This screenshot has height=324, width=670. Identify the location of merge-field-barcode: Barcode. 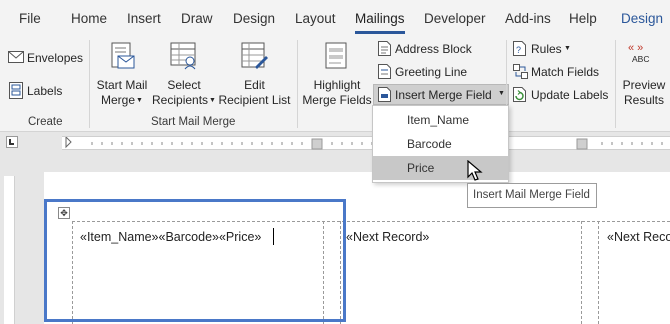
(440, 144).